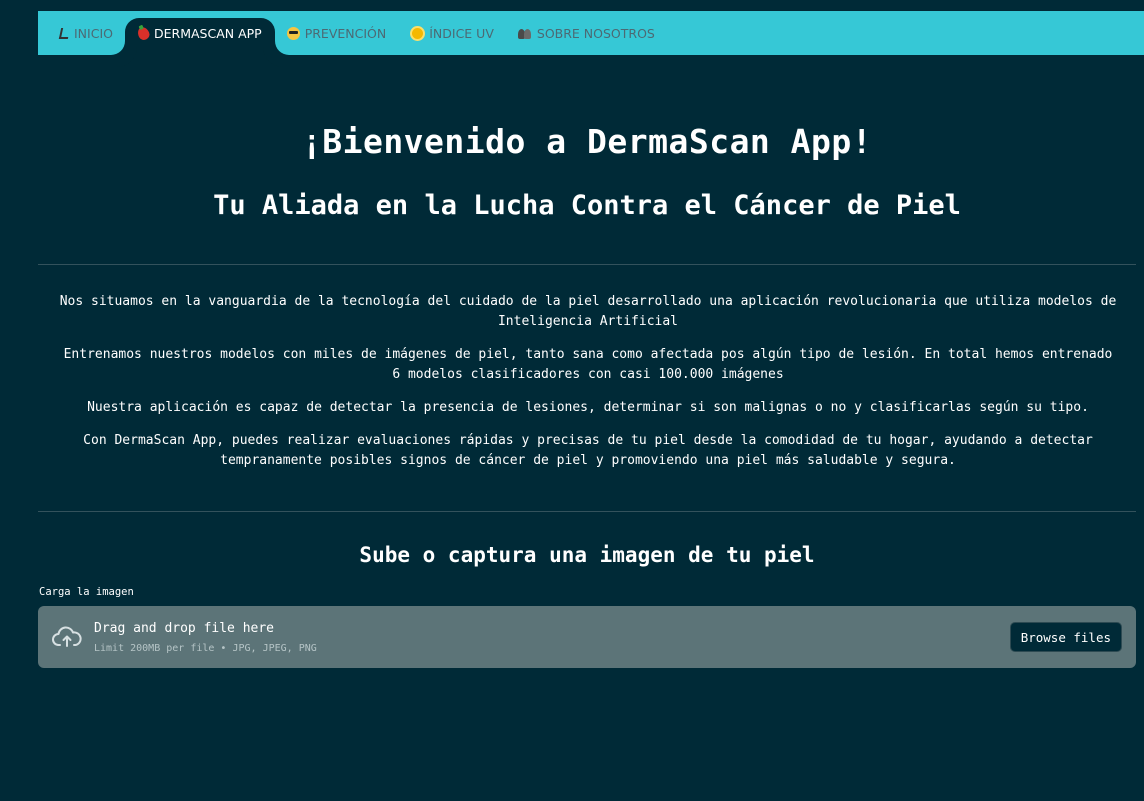 The image size is (1144, 801). What do you see at coordinates (86, 592) in the screenshot?
I see `upload-label: Carga la imagen` at bounding box center [86, 592].